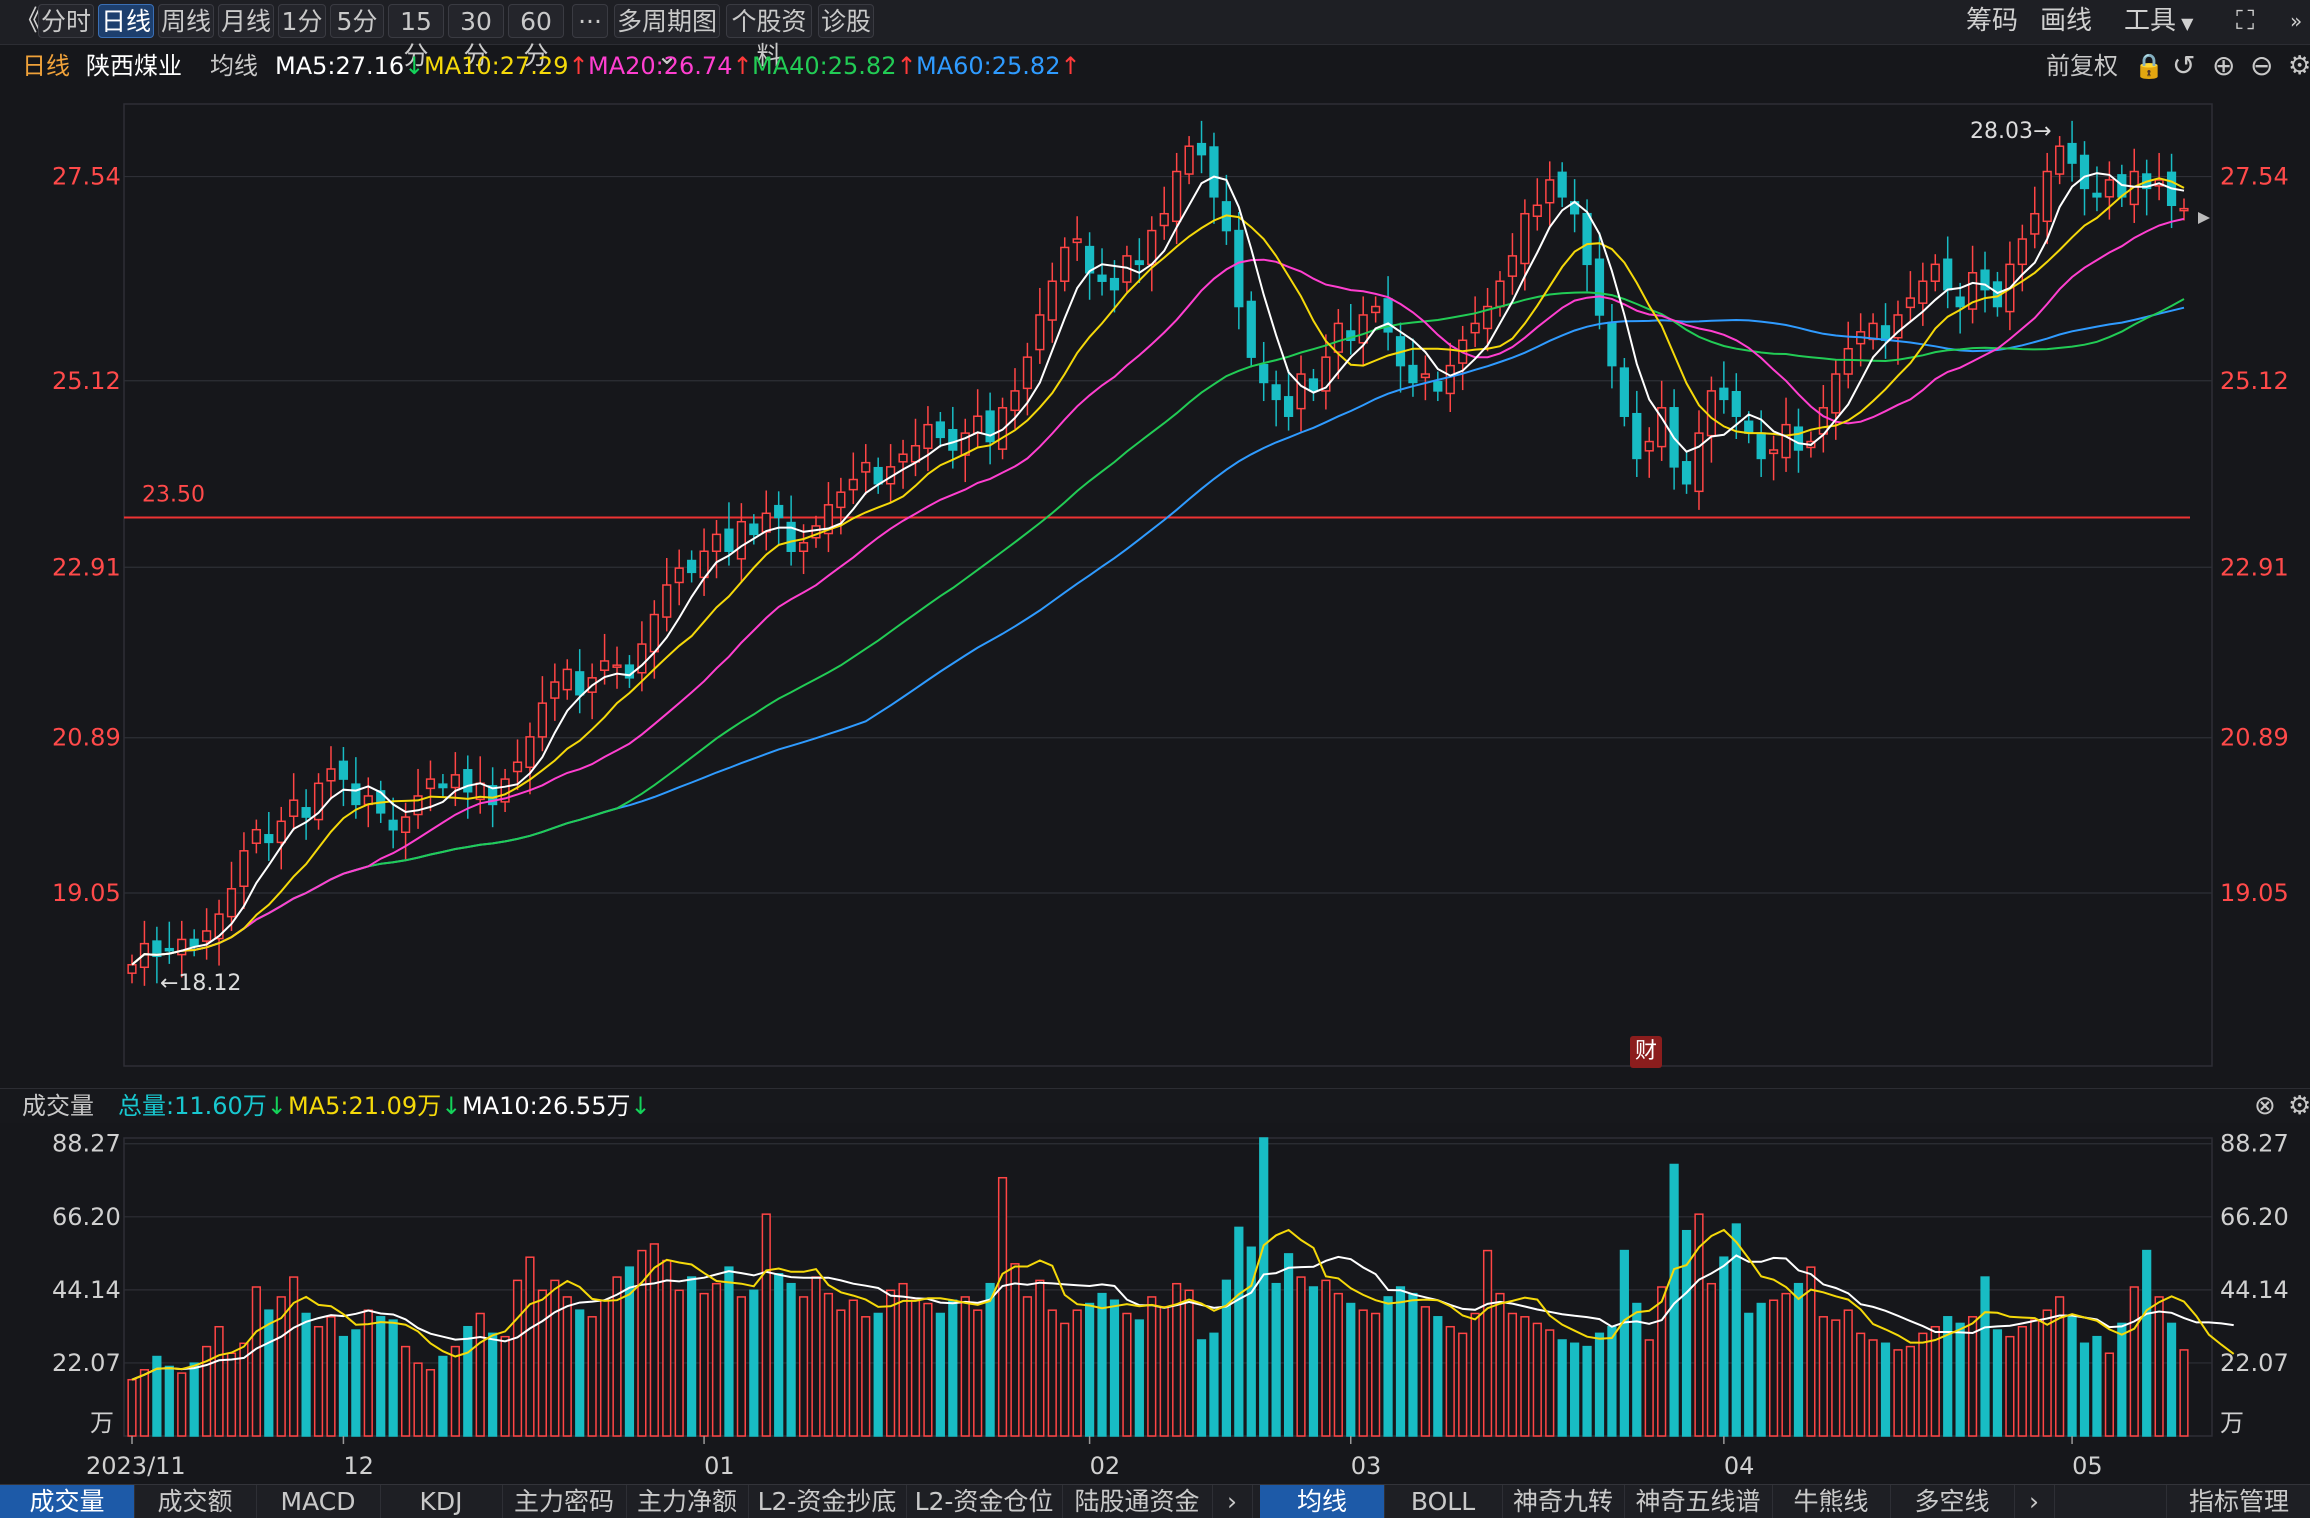 This screenshot has width=2310, height=1518. What do you see at coordinates (1563, 1501) in the screenshot?
I see `overlay-tab-2: 神奇九转` at bounding box center [1563, 1501].